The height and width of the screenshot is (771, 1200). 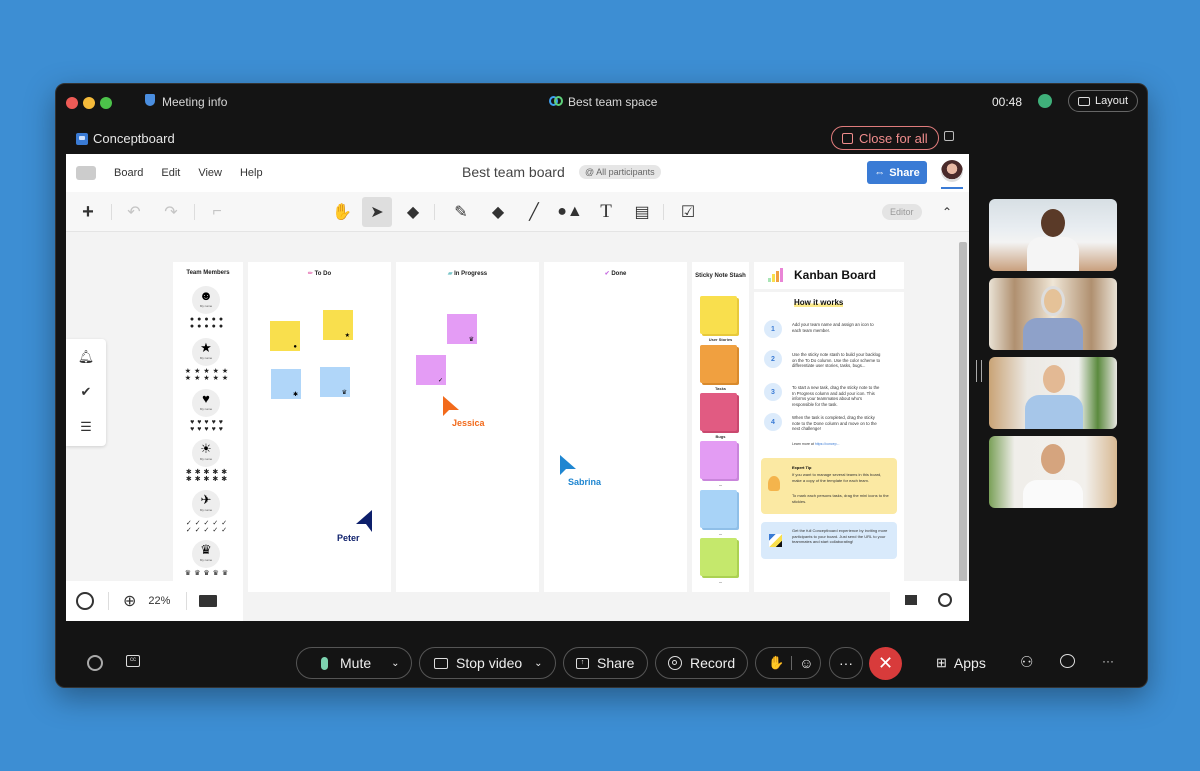 I want to click on stash-stack-blue, so click(x=718, y=509).